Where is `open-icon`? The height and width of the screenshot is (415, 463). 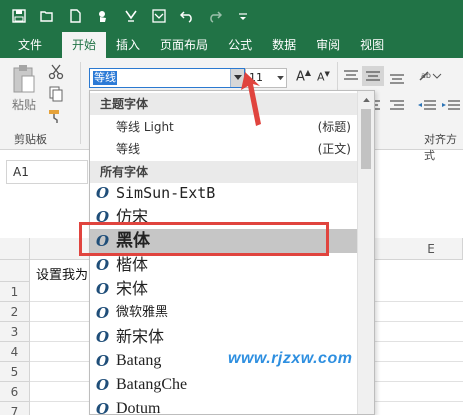 open-icon is located at coordinates (47, 16).